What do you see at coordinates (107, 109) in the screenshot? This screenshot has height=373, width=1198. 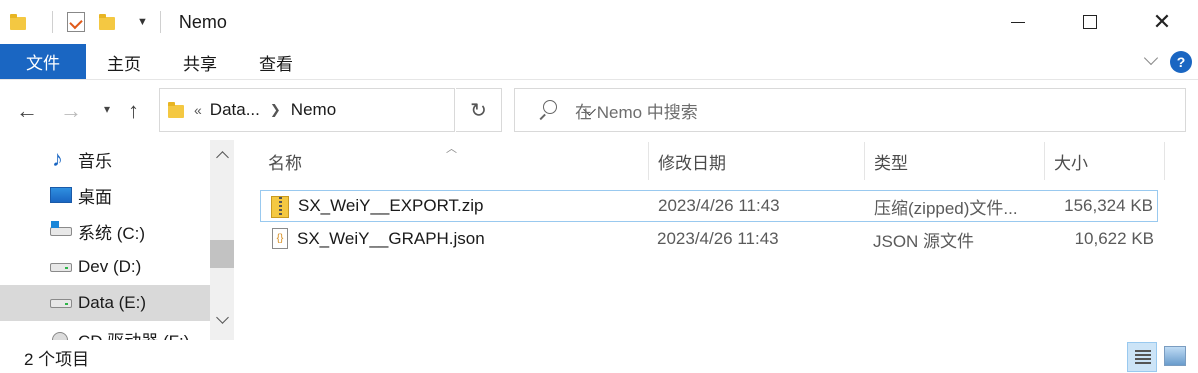 I see `recent-locations-icon: ▾` at bounding box center [107, 109].